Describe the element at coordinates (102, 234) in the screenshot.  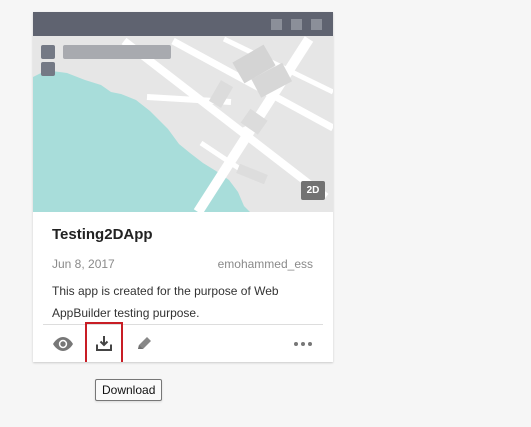
I see `app-title: Testing2DApp` at that location.